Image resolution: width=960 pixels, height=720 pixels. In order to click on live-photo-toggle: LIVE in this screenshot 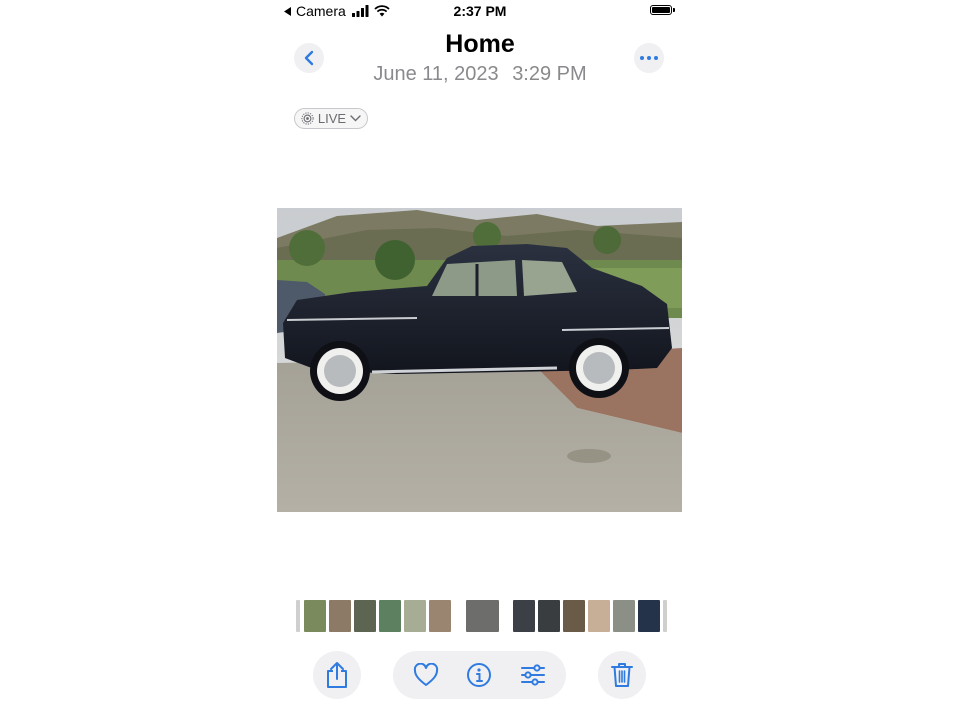, I will do `click(331, 118)`.